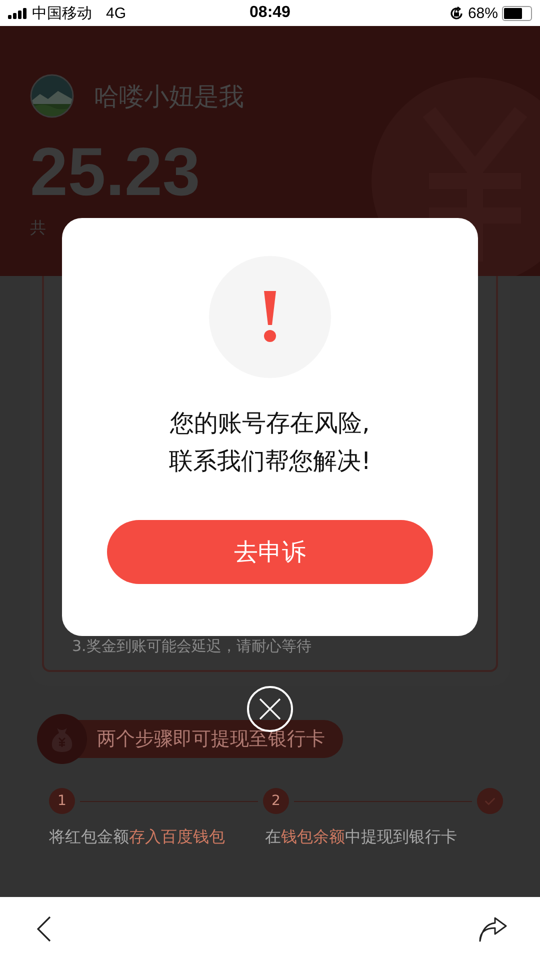  Describe the element at coordinates (116, 13) in the screenshot. I see `network-type: 4G` at that location.